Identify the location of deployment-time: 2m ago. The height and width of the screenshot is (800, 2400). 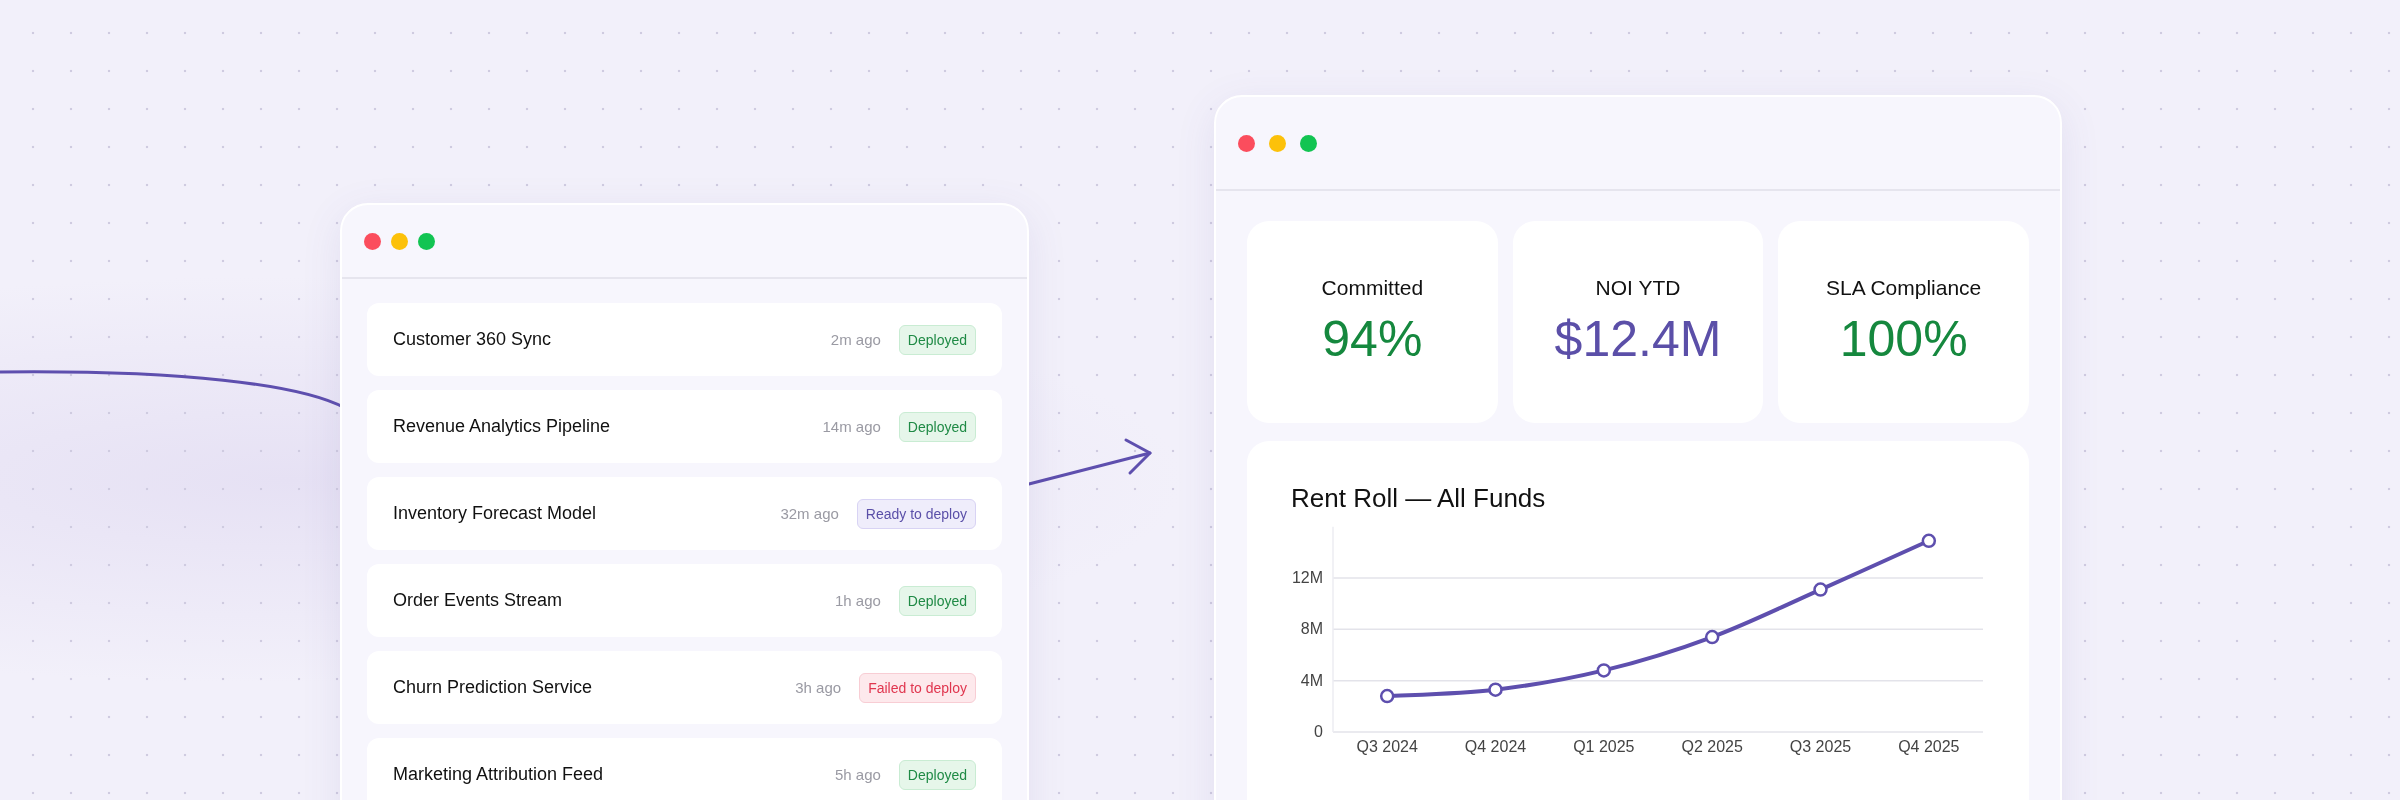
(855, 339).